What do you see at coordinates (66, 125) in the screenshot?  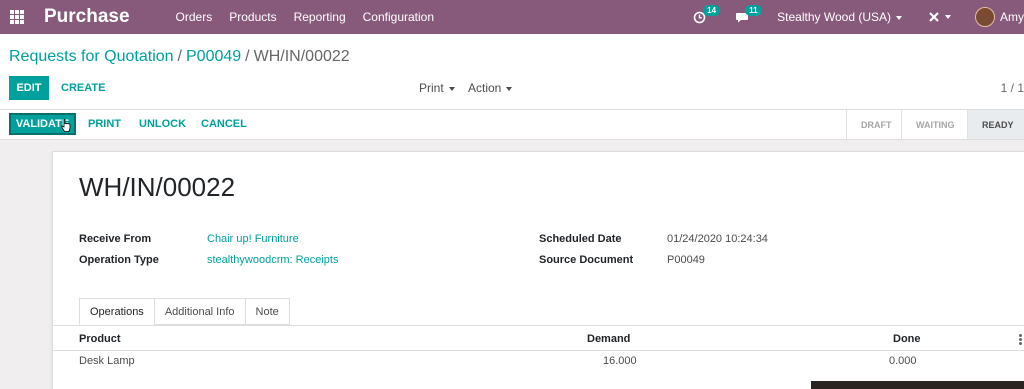 I see `hand-cursor-icon` at bounding box center [66, 125].